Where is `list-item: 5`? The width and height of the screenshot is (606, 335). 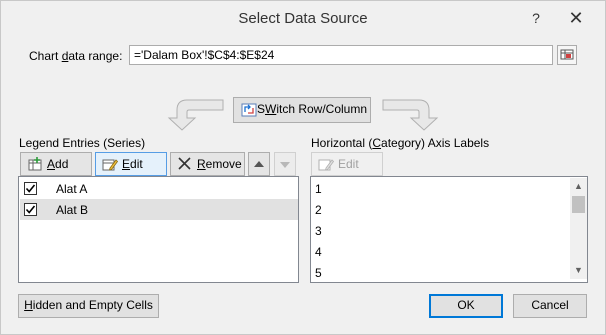 list-item: 5 is located at coordinates (318, 273).